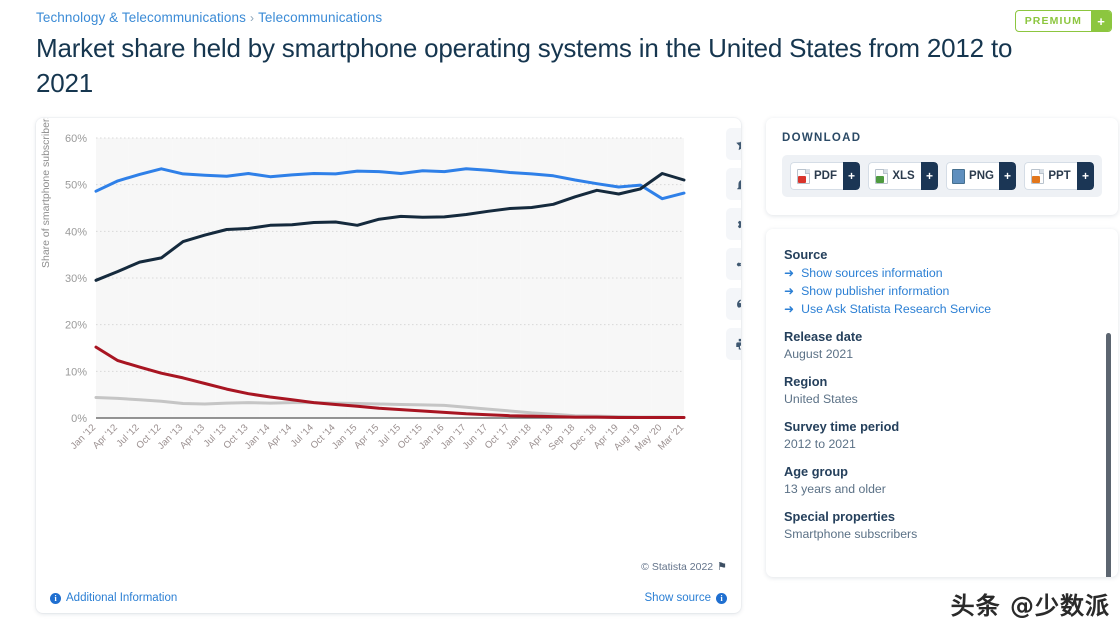 The width and height of the screenshot is (1120, 629). I want to click on info-field-label: Release date, so click(823, 337).